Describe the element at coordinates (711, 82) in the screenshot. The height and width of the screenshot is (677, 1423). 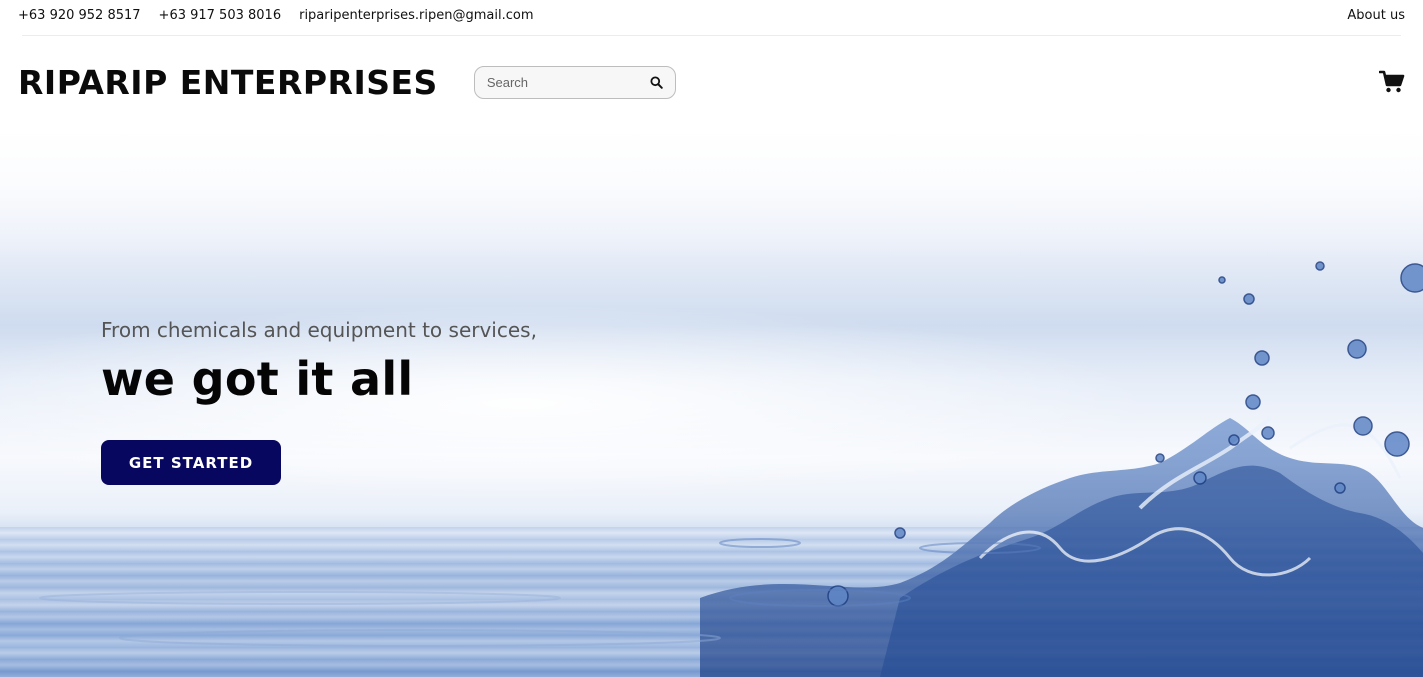
I see `site-header: RIPARIP ENTERPRISES` at that location.